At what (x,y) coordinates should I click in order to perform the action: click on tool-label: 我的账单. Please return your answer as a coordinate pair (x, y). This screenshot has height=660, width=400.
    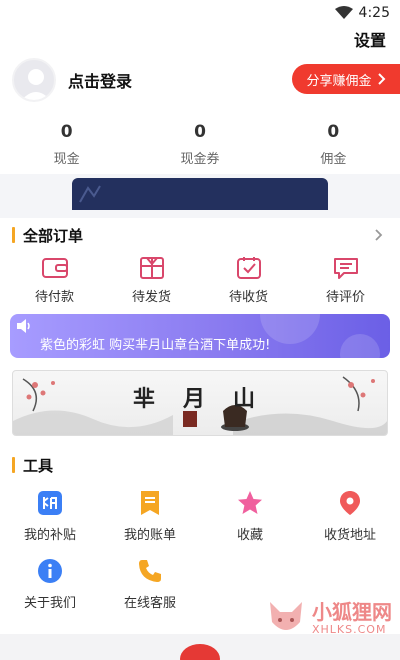
    Looking at the image, I should click on (149, 535).